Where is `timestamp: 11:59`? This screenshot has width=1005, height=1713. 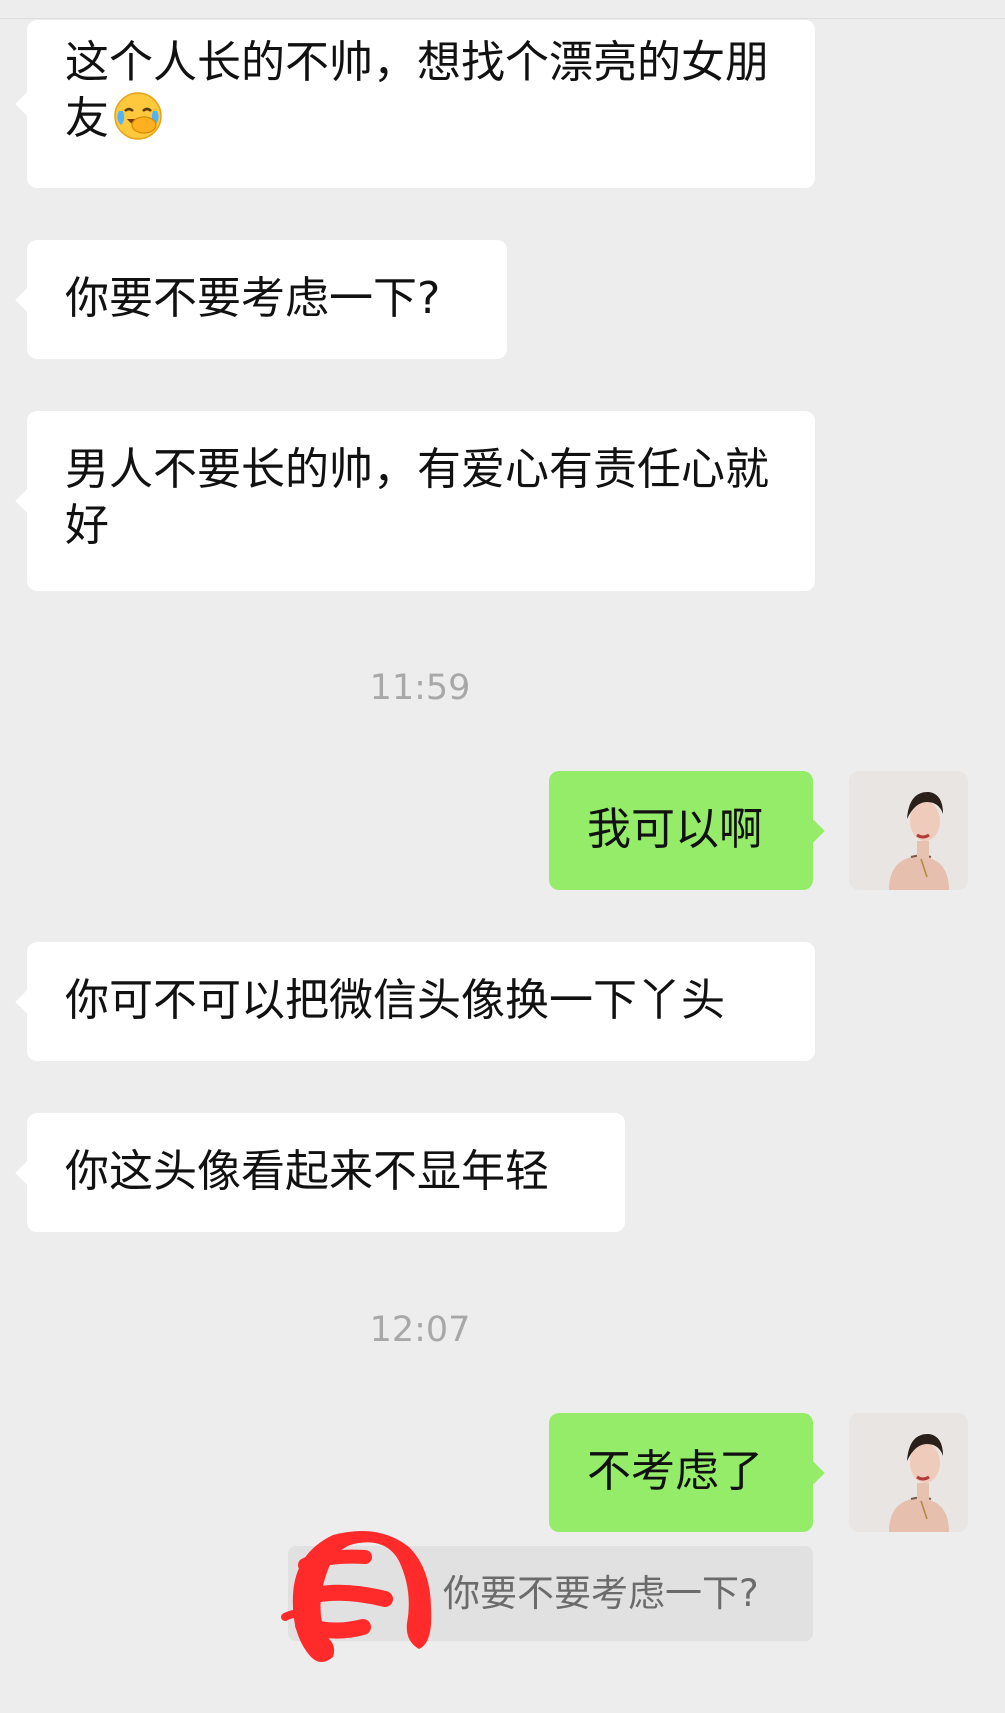
timestamp: 11:59 is located at coordinates (420, 688).